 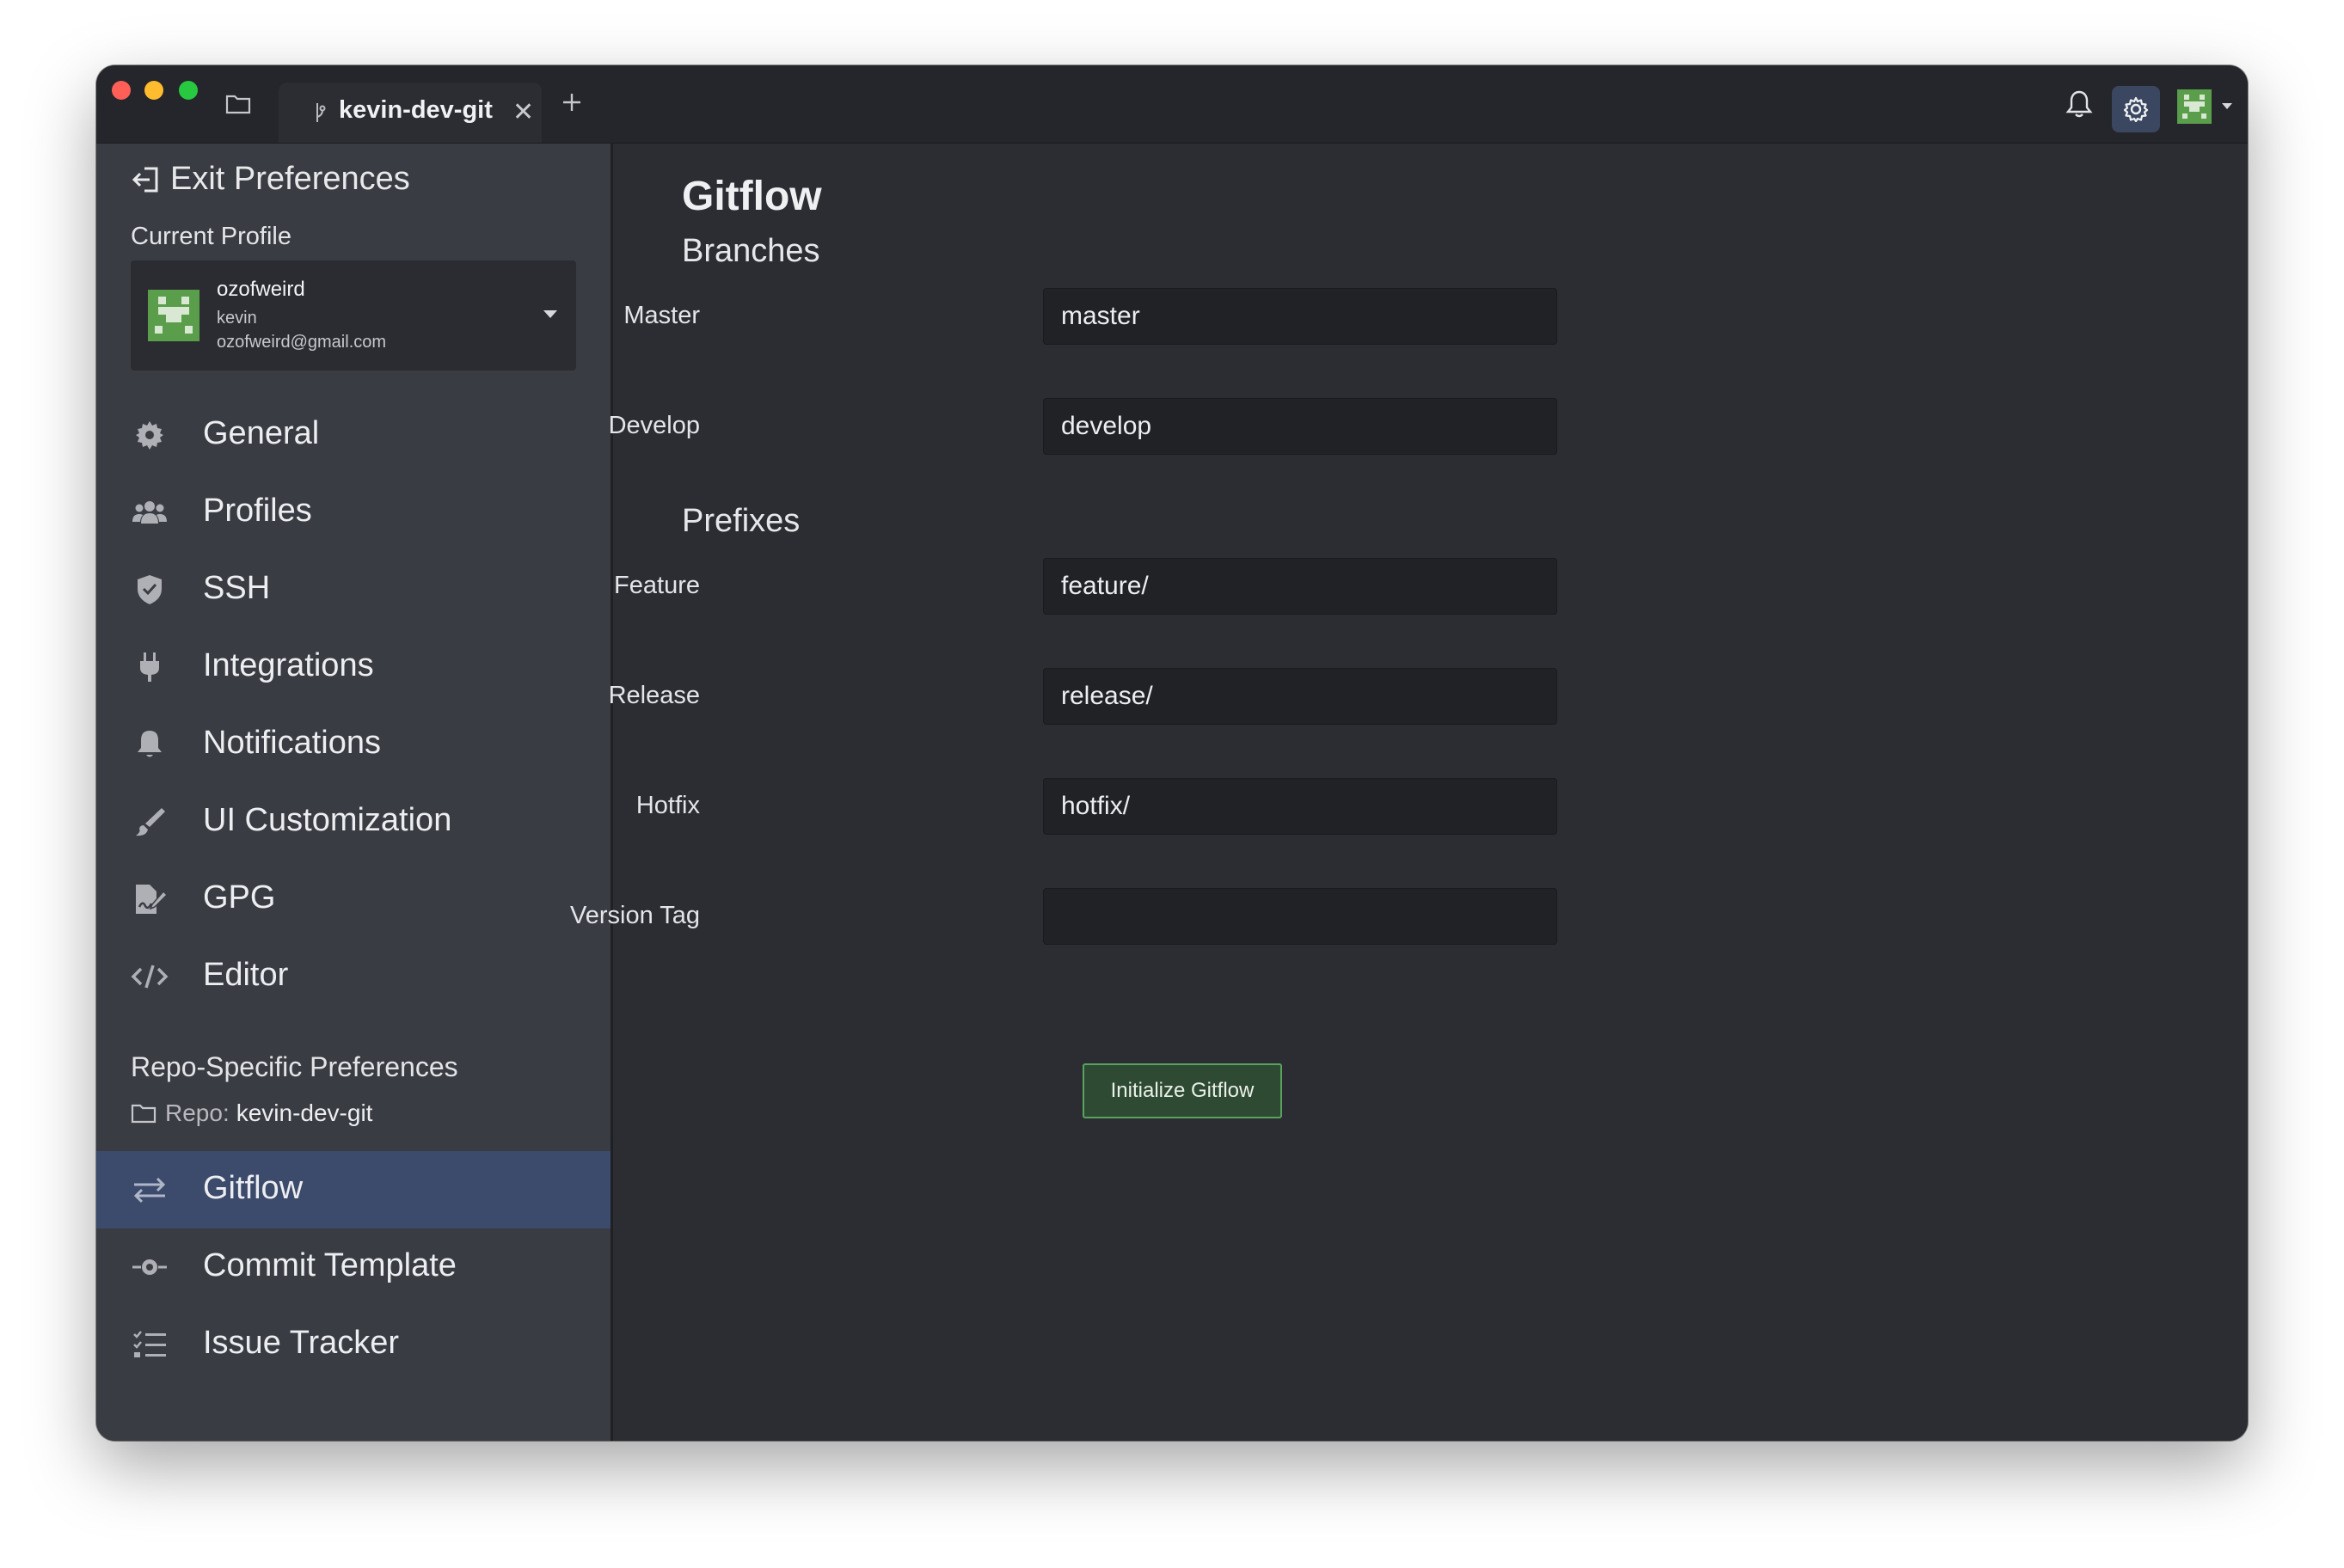 I want to click on master-branch-input: master, so click(x=1300, y=316).